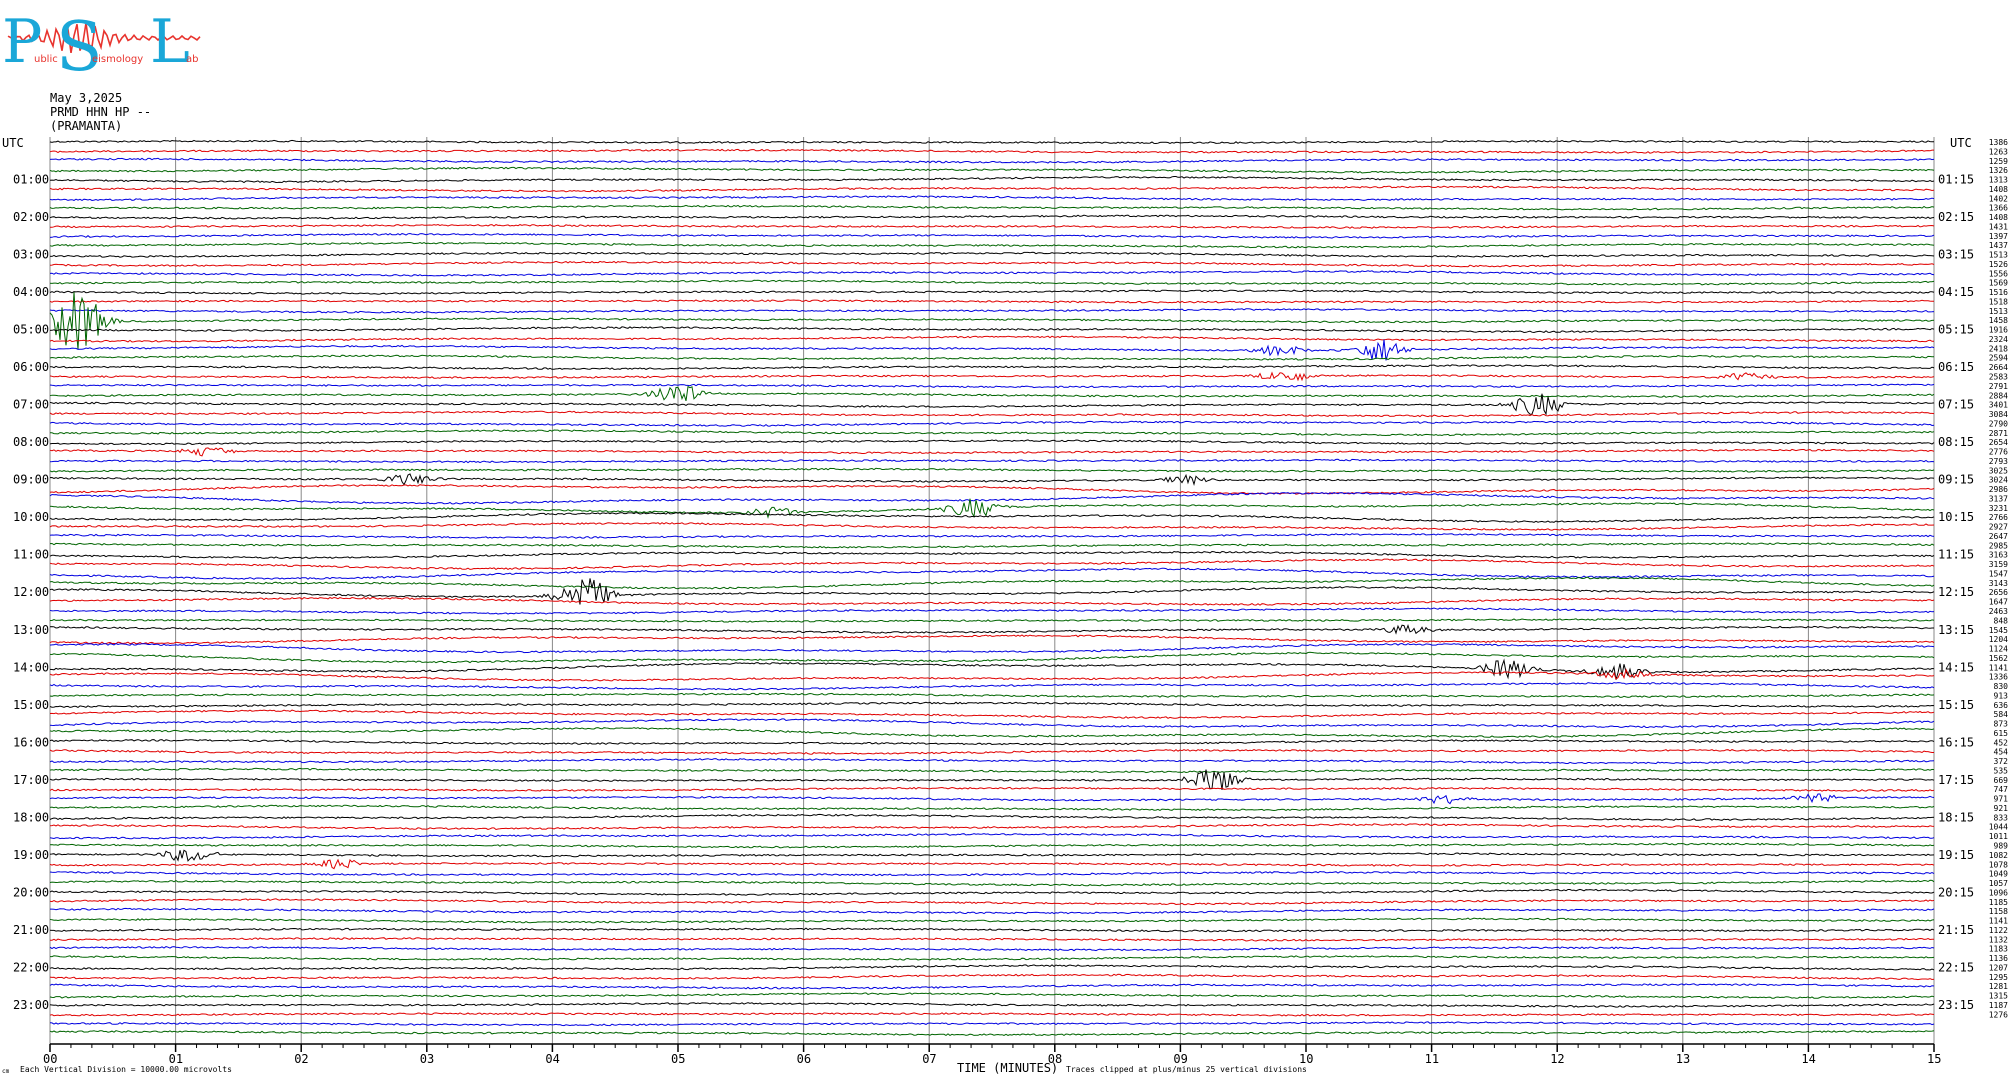 The width and height of the screenshot is (2010, 1080). What do you see at coordinates (1998, 564) in the screenshot?
I see `trace-value-label: 3159` at bounding box center [1998, 564].